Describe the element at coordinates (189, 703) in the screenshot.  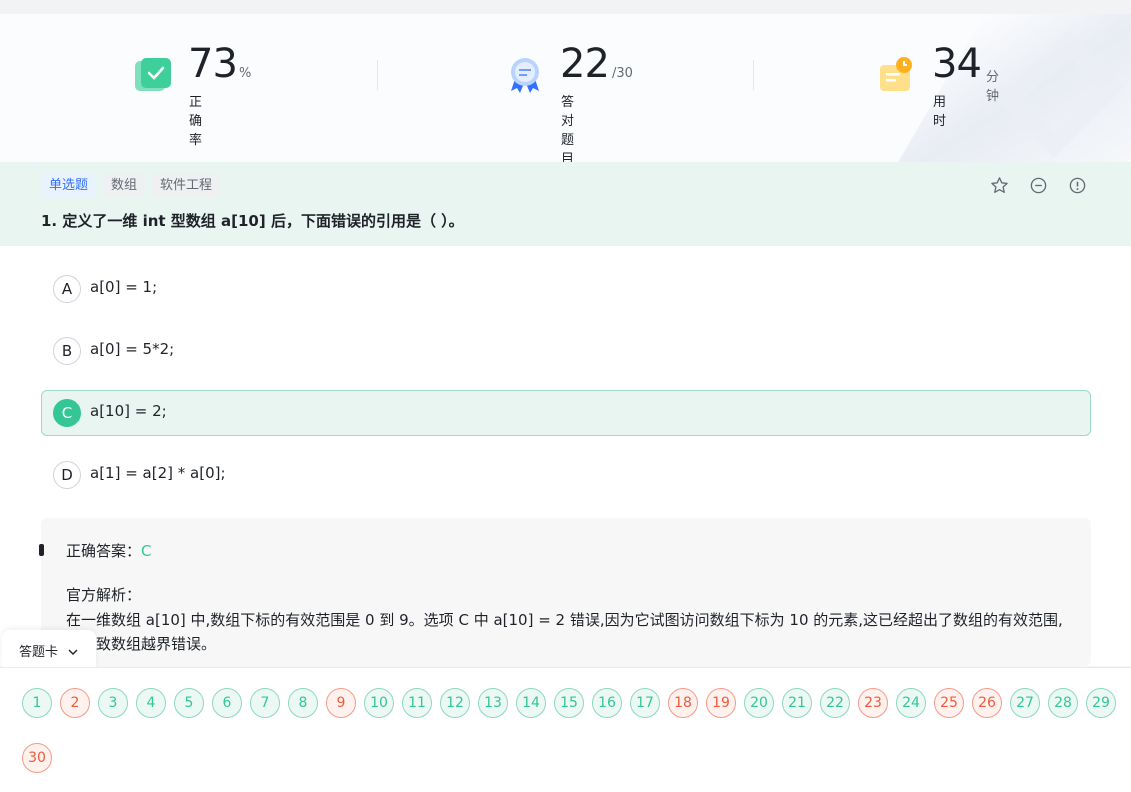
I see `question-number-5: 5` at that location.